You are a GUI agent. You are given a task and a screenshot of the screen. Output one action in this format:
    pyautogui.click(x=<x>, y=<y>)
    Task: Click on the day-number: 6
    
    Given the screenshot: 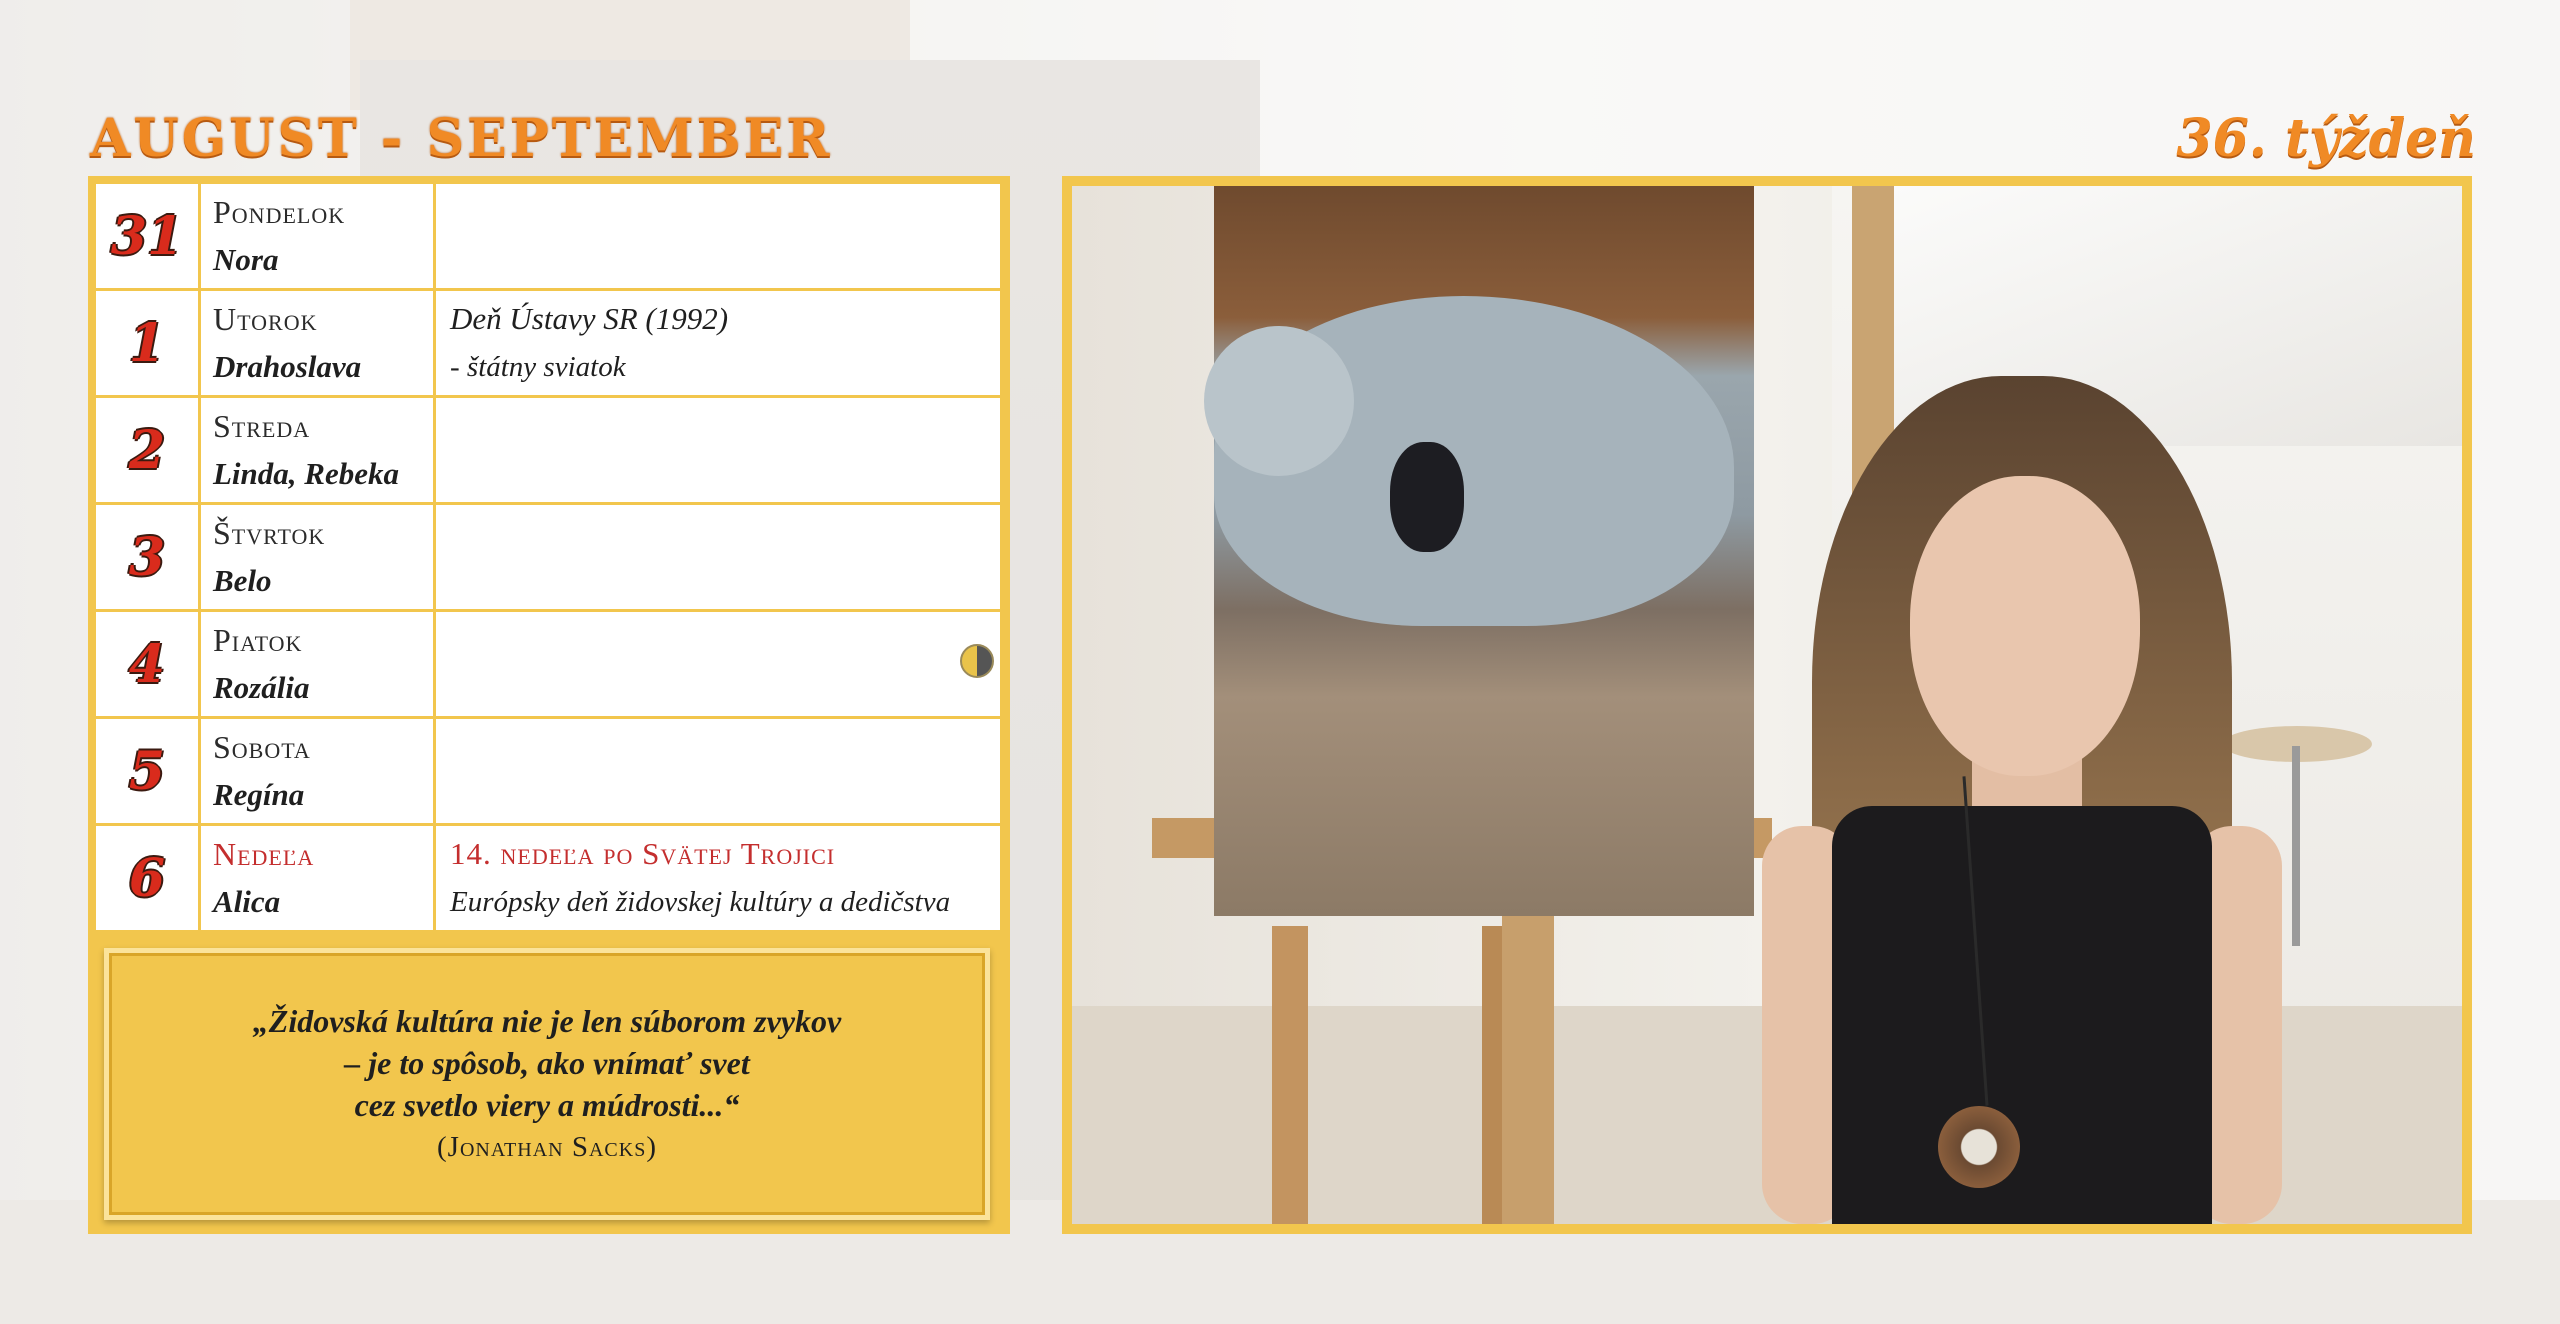 What is the action you would take?
    pyautogui.click(x=148, y=878)
    